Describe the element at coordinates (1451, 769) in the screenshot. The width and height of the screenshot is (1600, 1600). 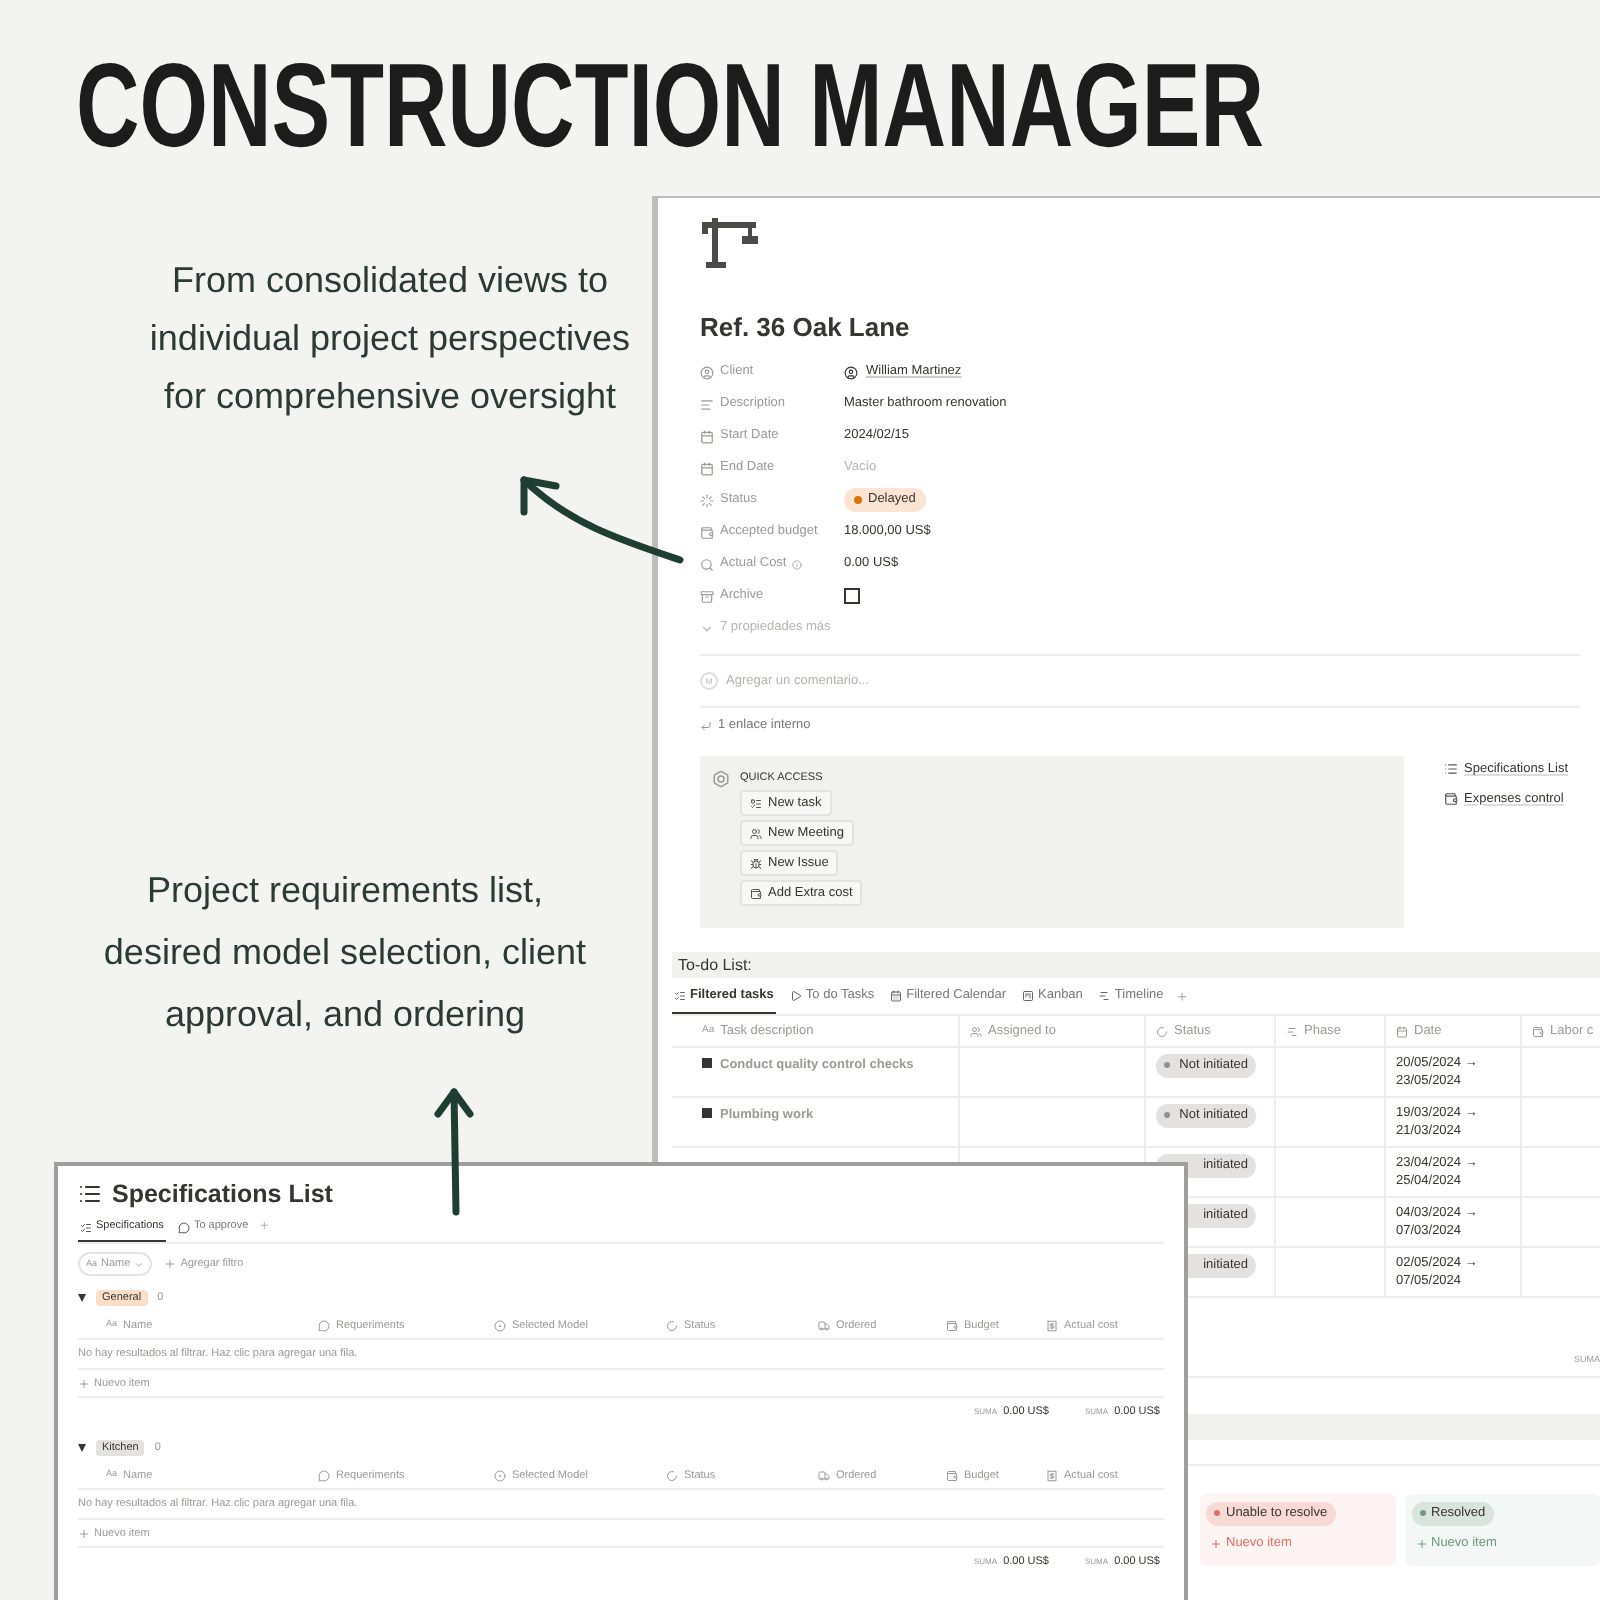
I see `list-icon` at that location.